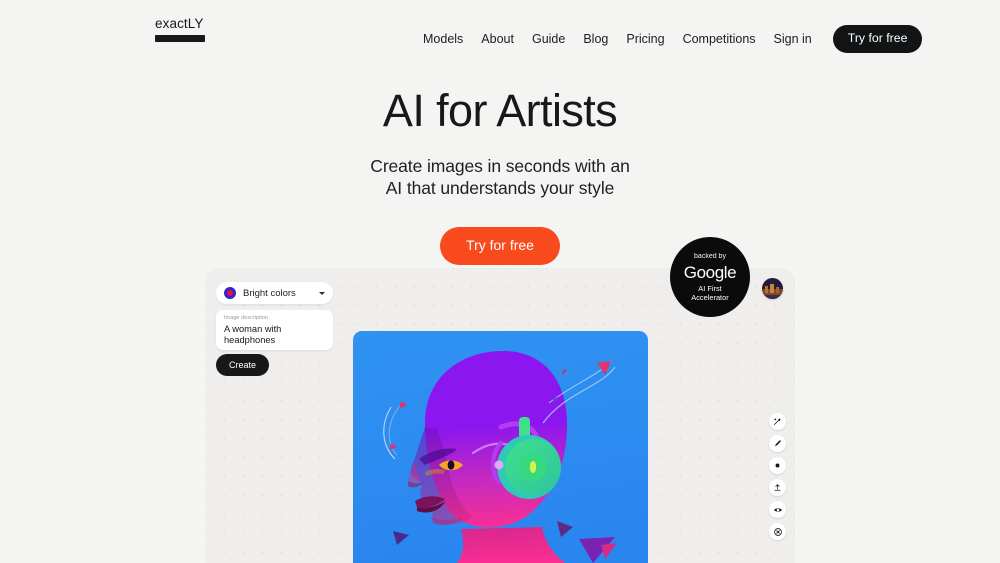  Describe the element at coordinates (500, 166) in the screenshot. I see `hero-subtitle-line-1: Create images in seconds with an` at that location.